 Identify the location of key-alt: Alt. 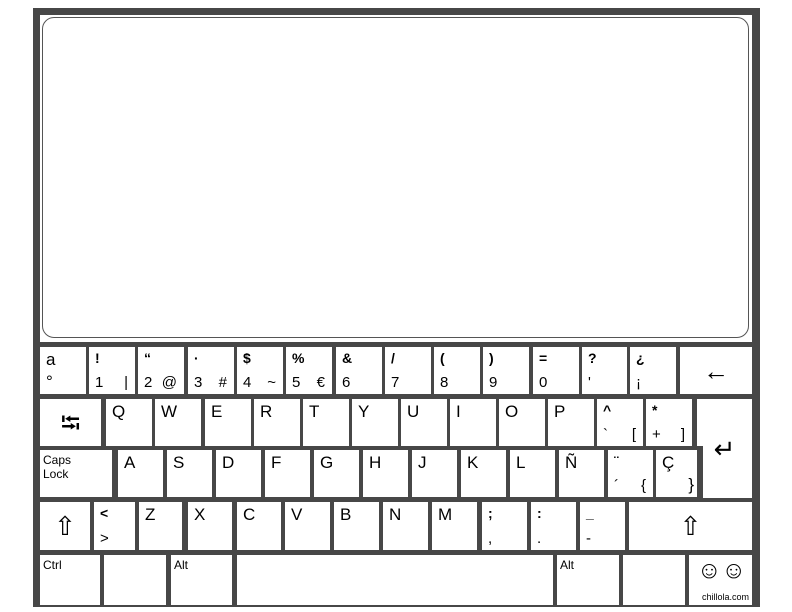
(201, 580).